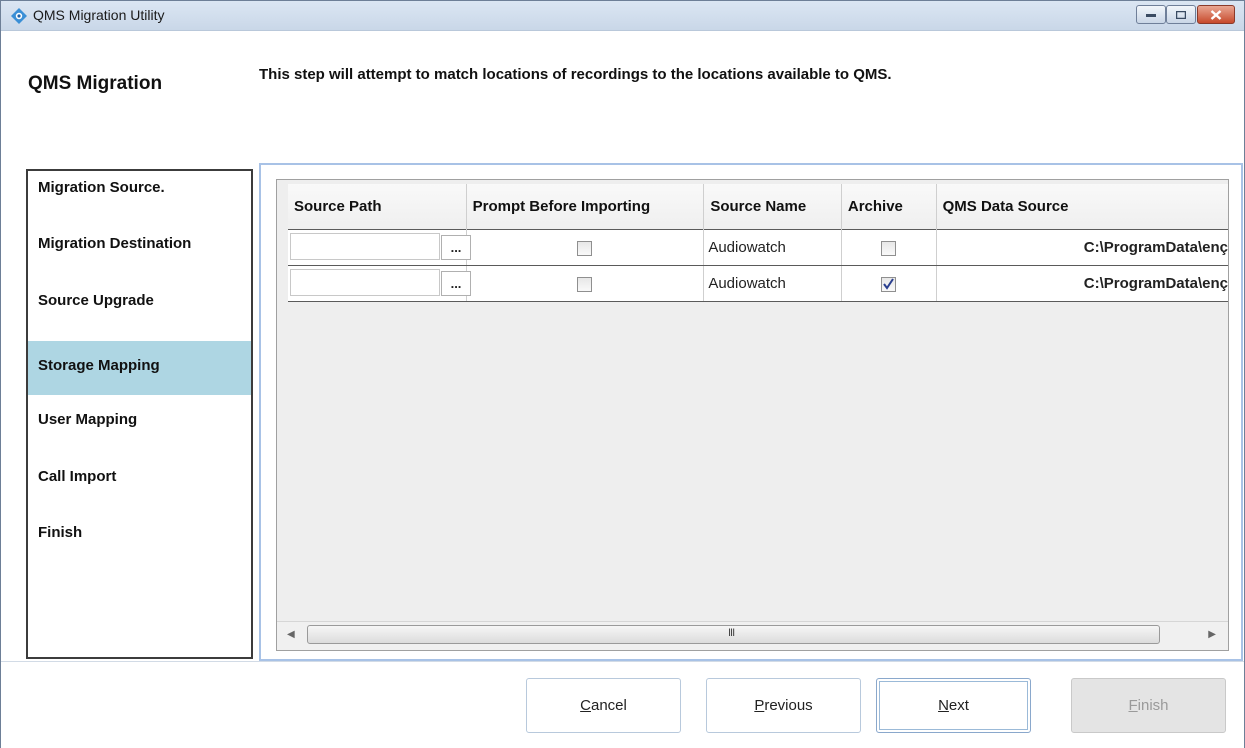 The height and width of the screenshot is (748, 1245). I want to click on next-button: Next, so click(953, 705).